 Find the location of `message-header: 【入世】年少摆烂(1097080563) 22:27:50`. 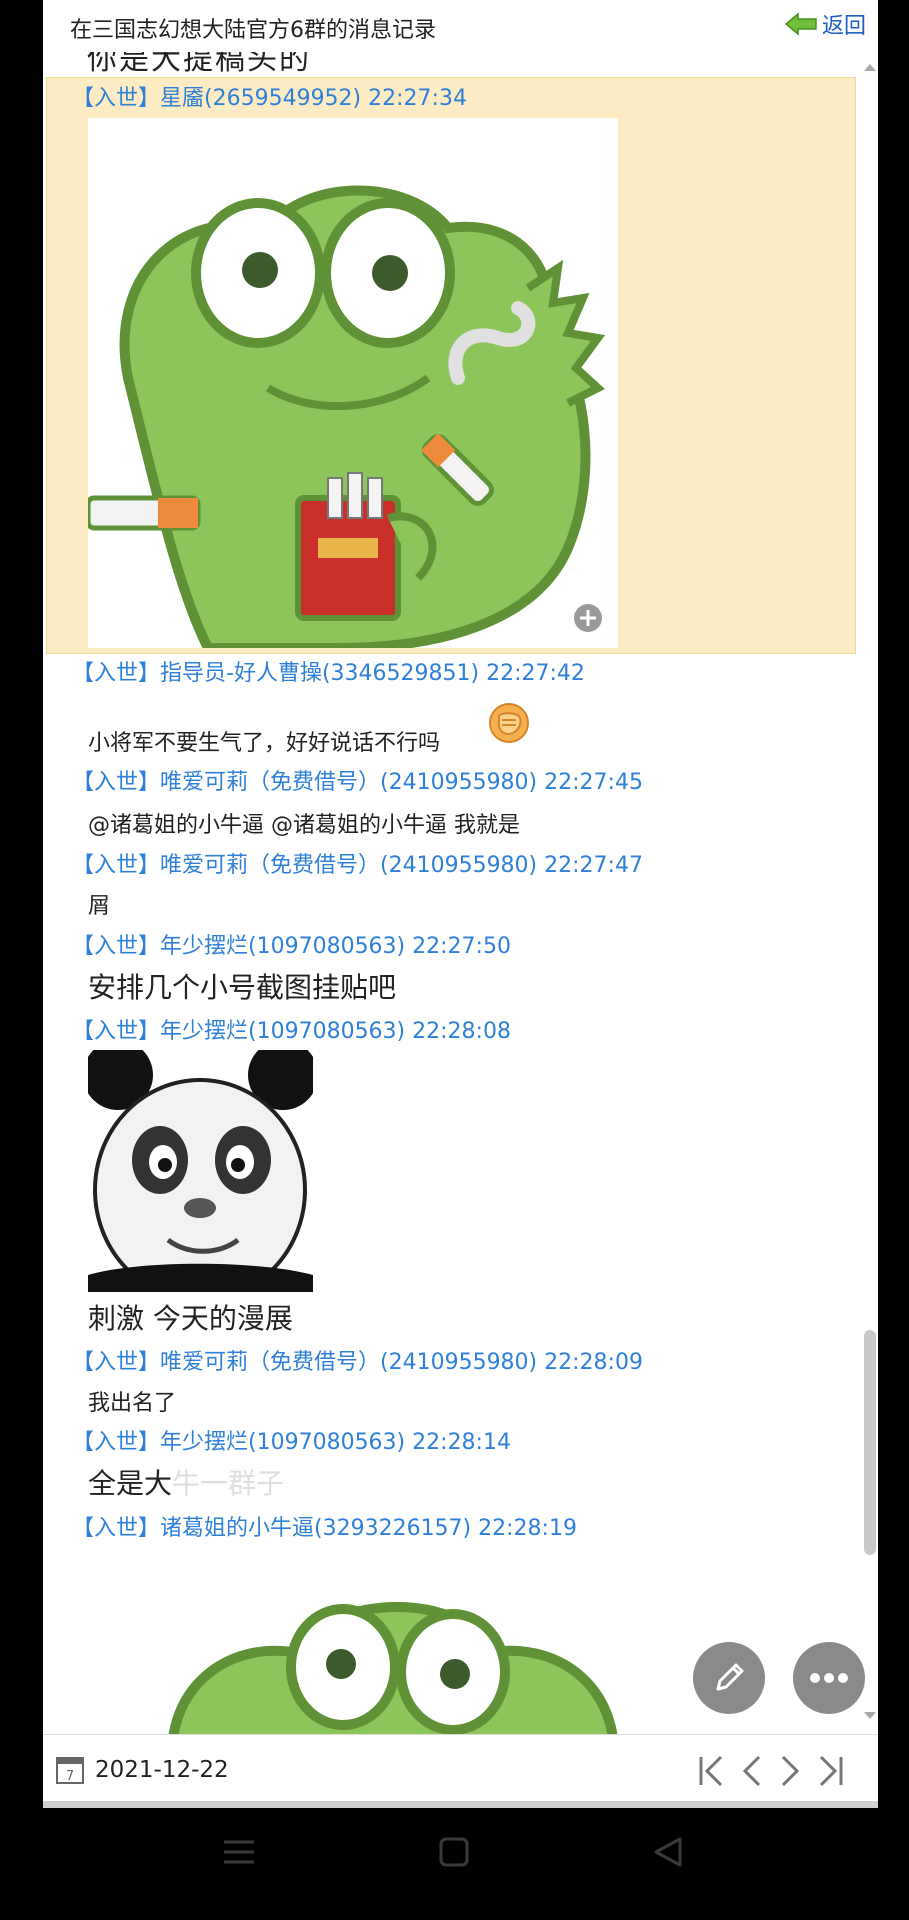

message-header: 【入世】年少摆烂(1097080563) 22:27:50 is located at coordinates (291, 946).